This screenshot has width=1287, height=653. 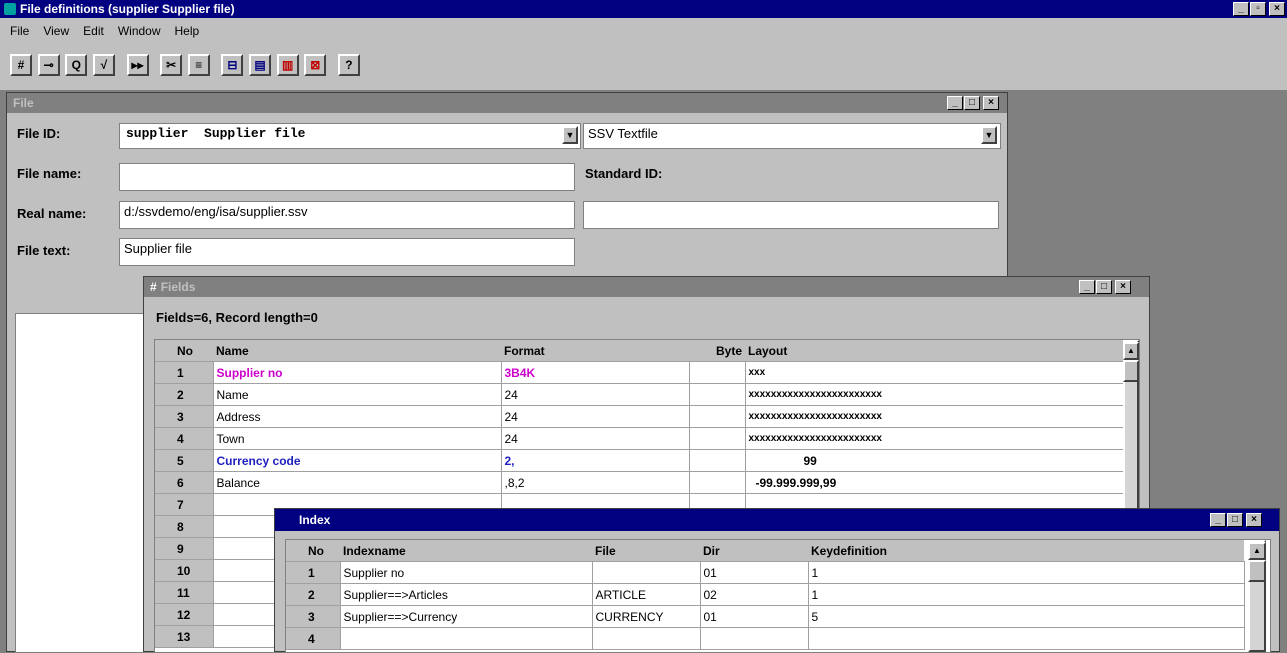 I want to click on menu-window: Window, so click(x=139, y=36).